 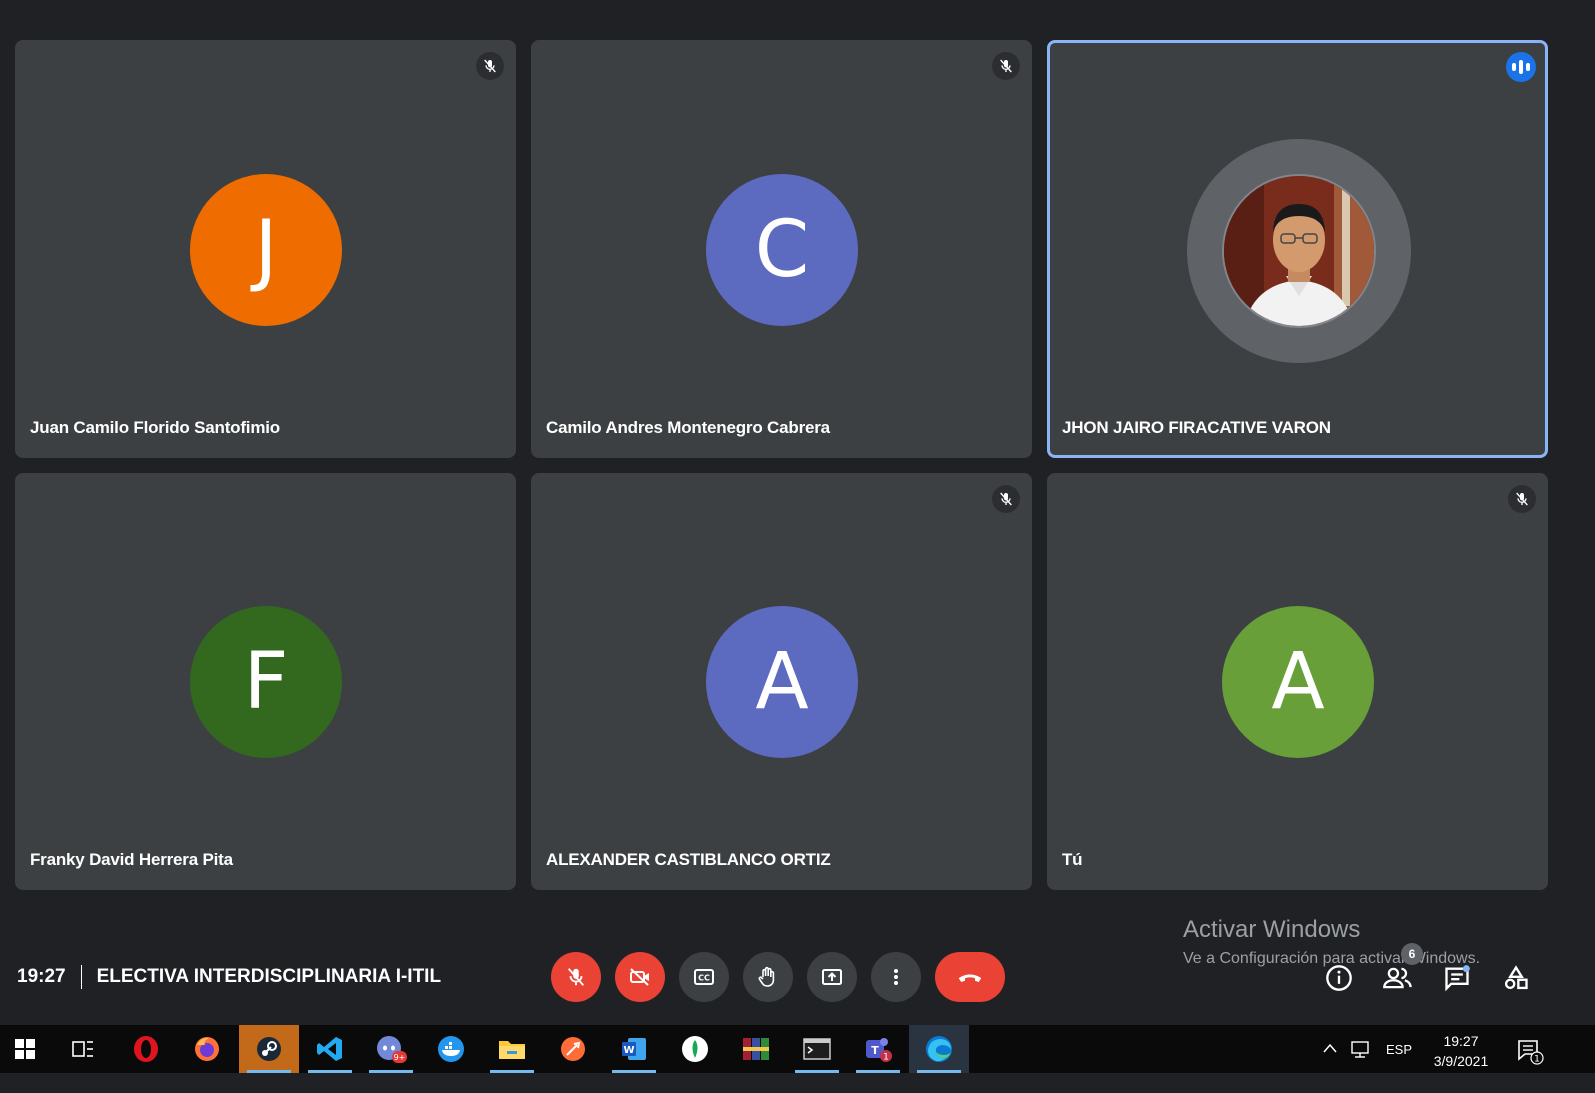 I want to click on mic-off-icon, so click(x=576, y=977).